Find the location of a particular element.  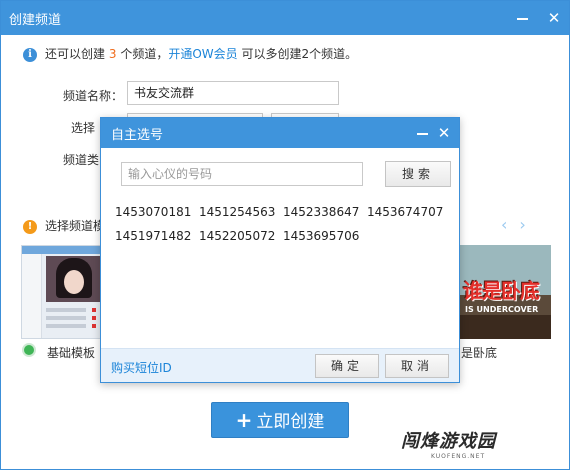

number-option: 1451971482 is located at coordinates (157, 236).